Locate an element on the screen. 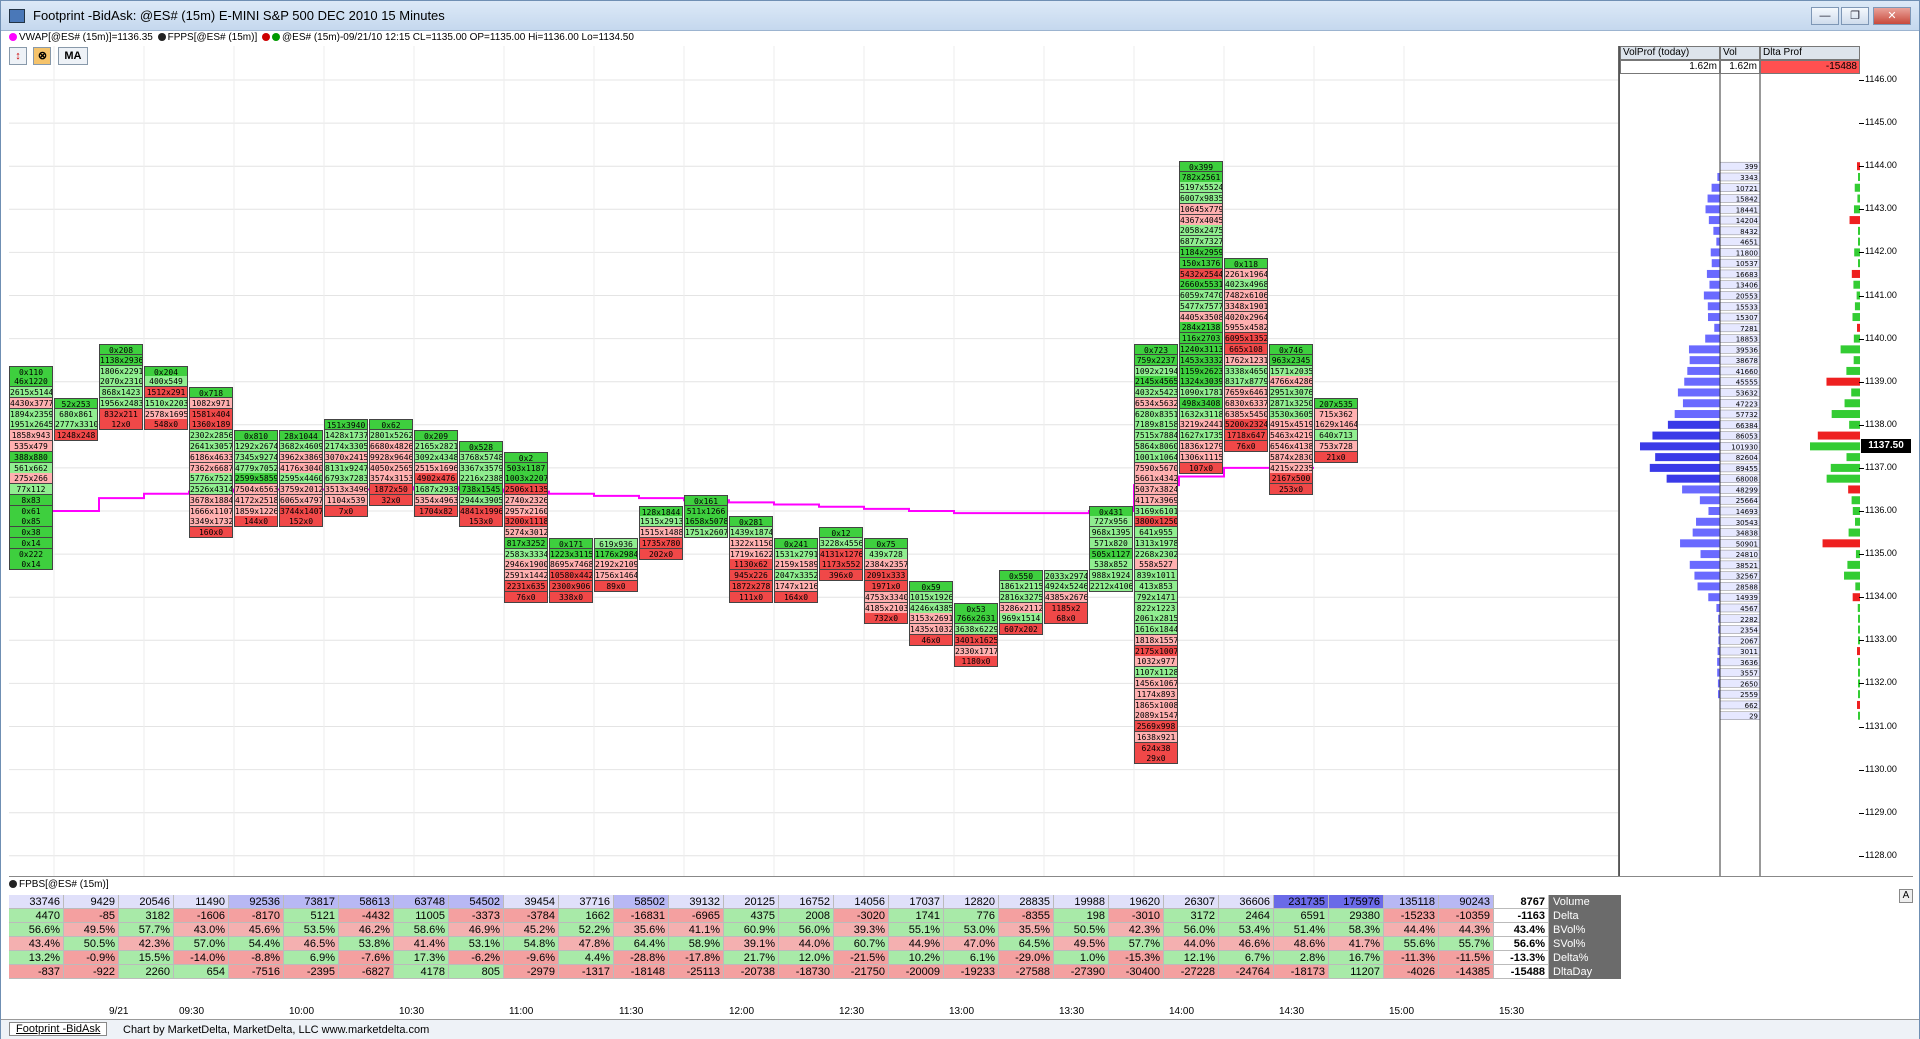  footprint-cell: 2033x2974 is located at coordinates (1066, 576).